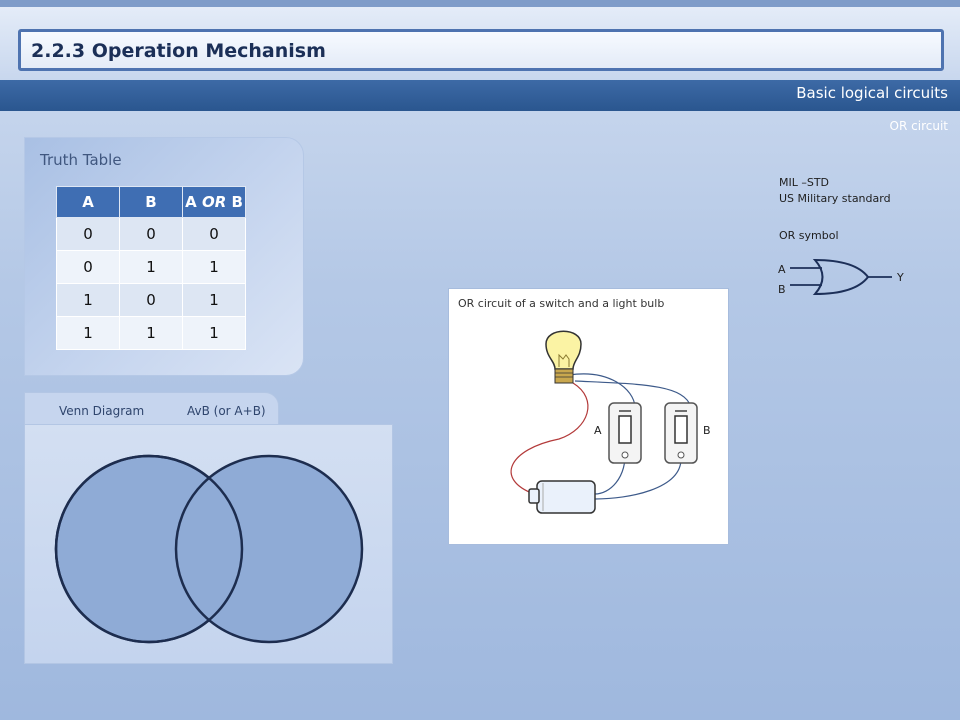  I want to click on red-wire, so click(549, 438).